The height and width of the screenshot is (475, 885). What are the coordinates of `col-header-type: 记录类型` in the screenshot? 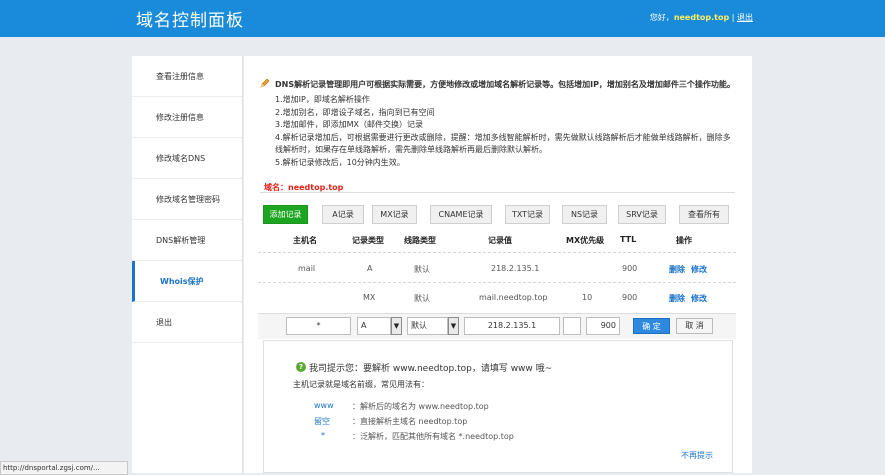 It's located at (368, 240).